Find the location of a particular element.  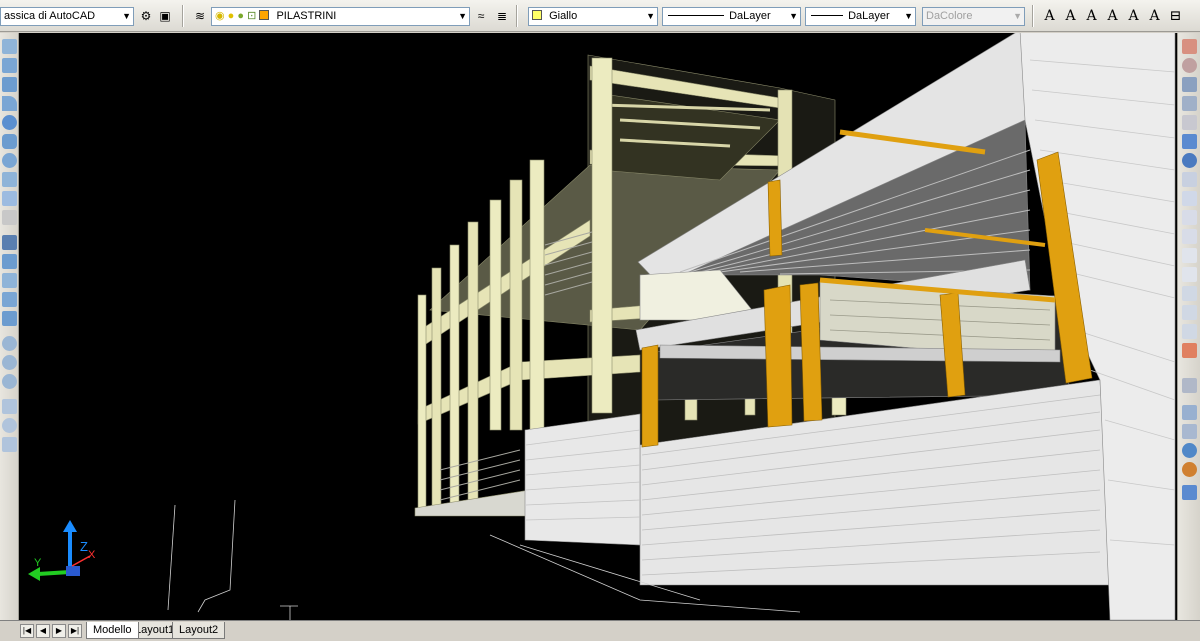

ucs-z-label: Z is located at coordinates (84, 546).